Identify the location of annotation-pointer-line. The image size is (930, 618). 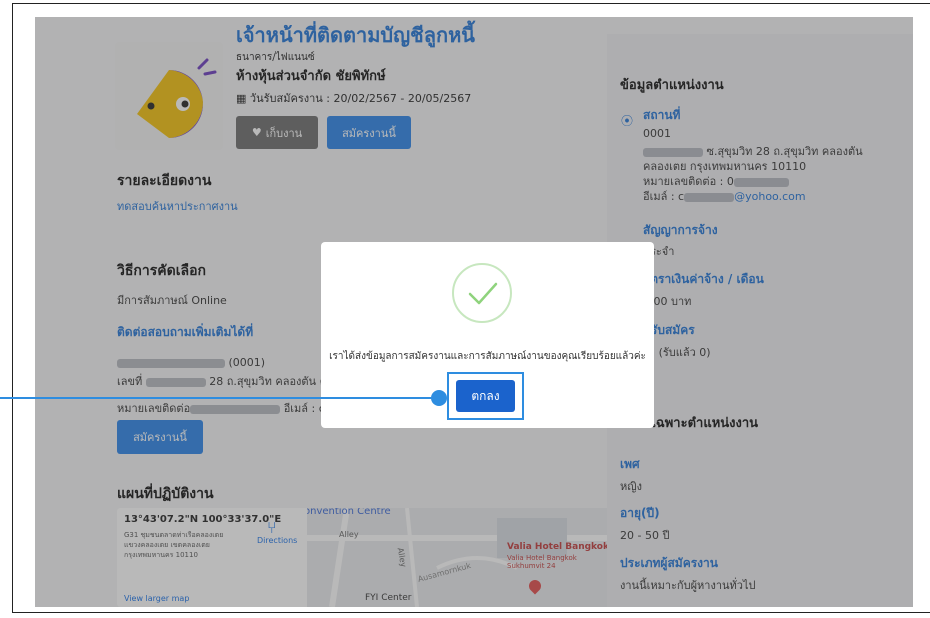
(218, 398).